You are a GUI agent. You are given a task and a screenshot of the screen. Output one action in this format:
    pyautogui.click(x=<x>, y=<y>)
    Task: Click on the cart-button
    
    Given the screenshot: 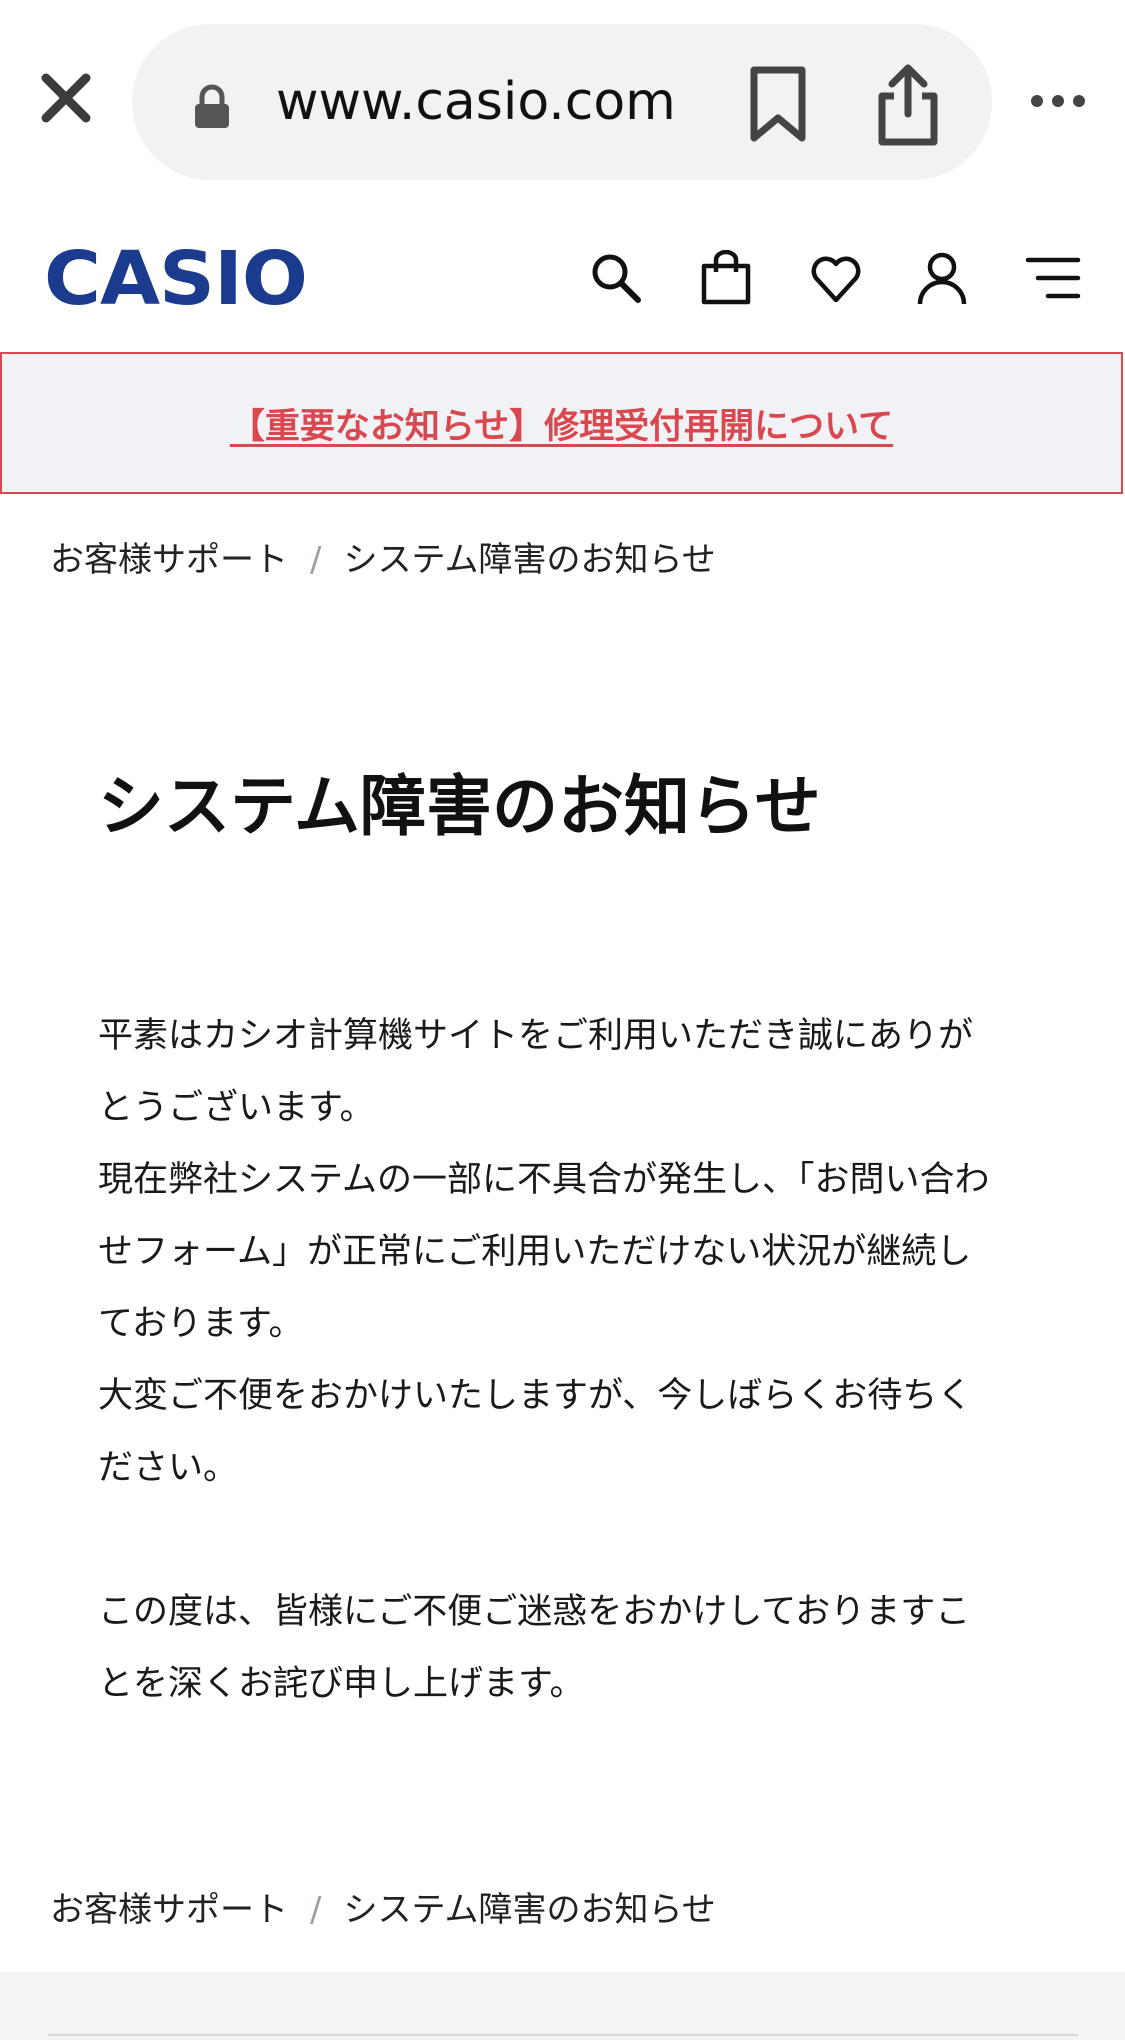 What is the action you would take?
    pyautogui.click(x=726, y=277)
    